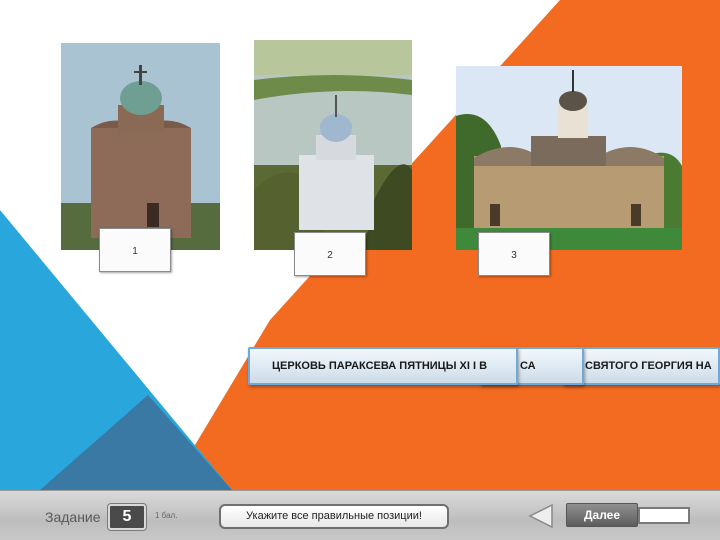  Describe the element at coordinates (334, 516) in the screenshot. I see `hint-button: Укажите все правильные позиции!` at that location.